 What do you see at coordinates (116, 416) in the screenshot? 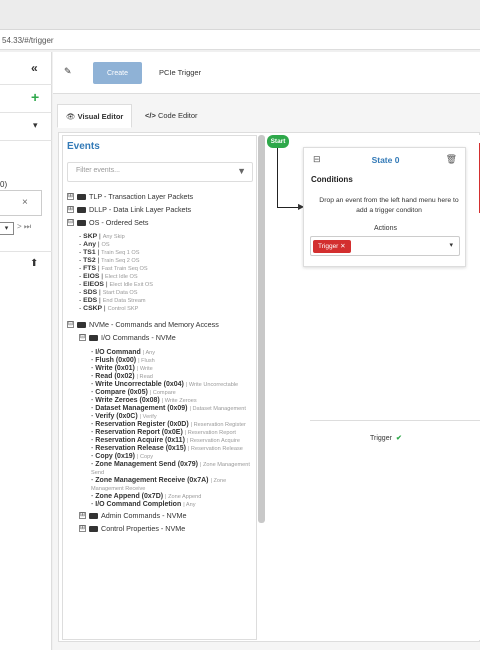
I see `event-name: Verify (0x0C)` at bounding box center [116, 416].